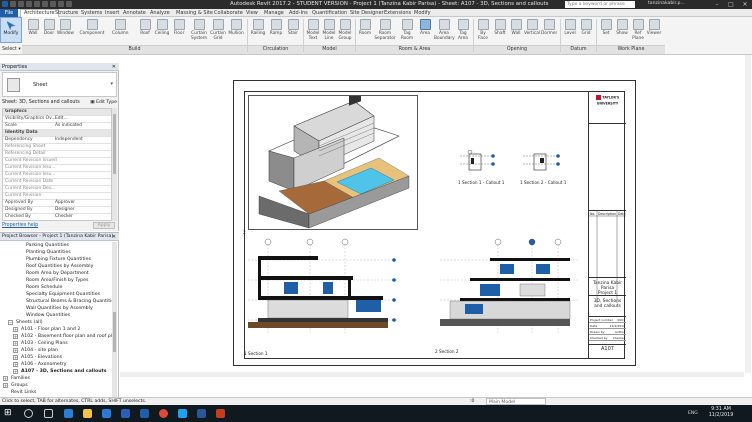  I want to click on floor-button: Floor, so click(179, 27).